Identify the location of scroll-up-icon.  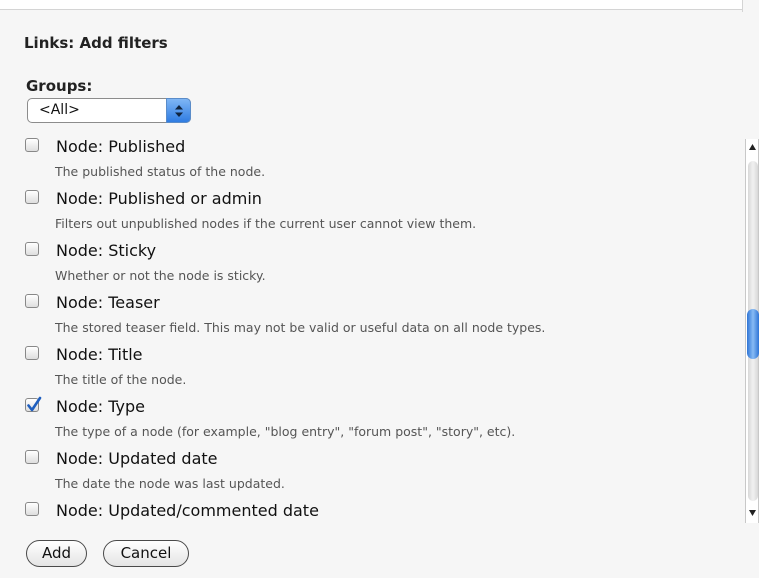
(752, 147).